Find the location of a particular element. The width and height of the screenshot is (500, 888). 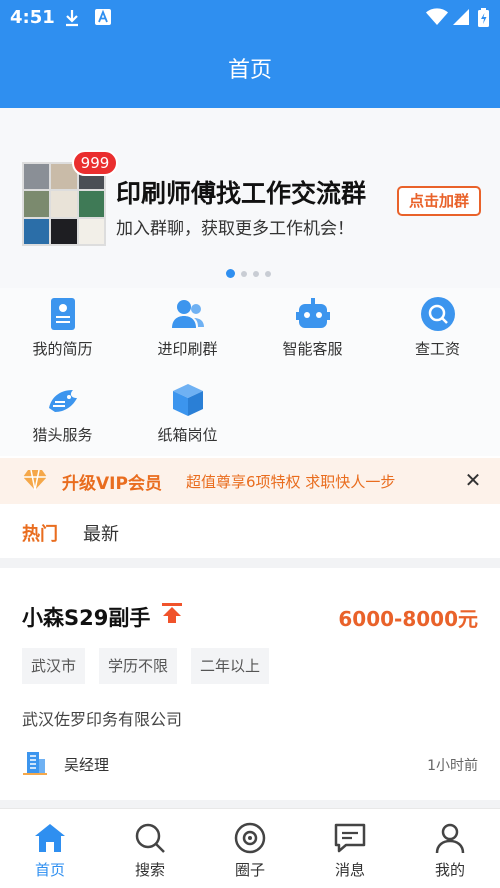

grid-item-headhunter: 猎头服务 is located at coordinates (62, 409).